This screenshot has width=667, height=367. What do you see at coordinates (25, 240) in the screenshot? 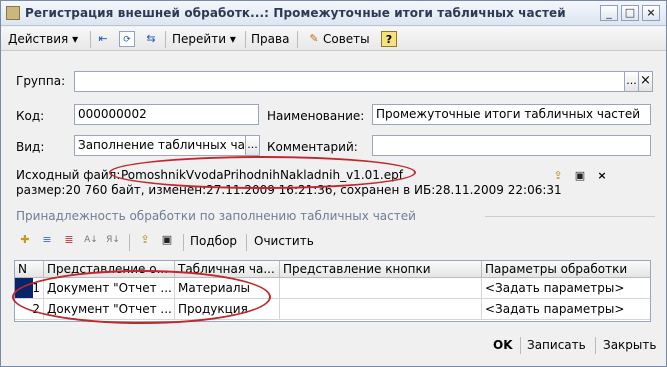
I see `add-row-icon: ✚` at bounding box center [25, 240].